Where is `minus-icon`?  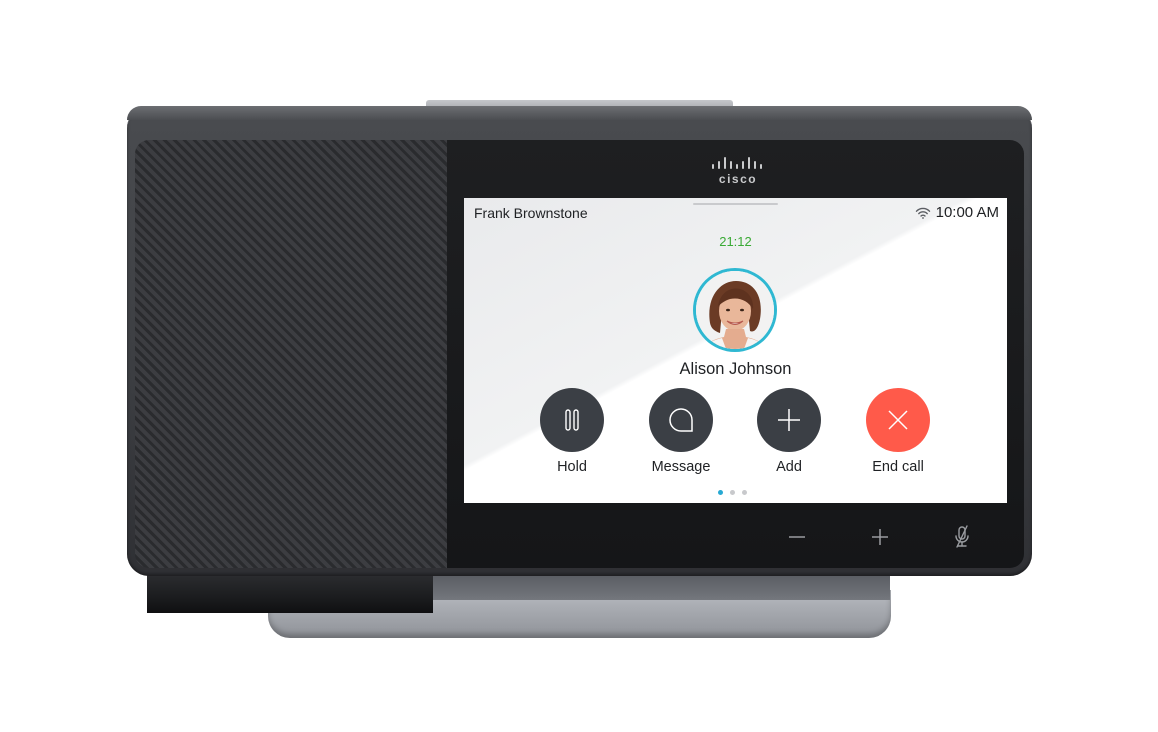
minus-icon is located at coordinates (797, 537).